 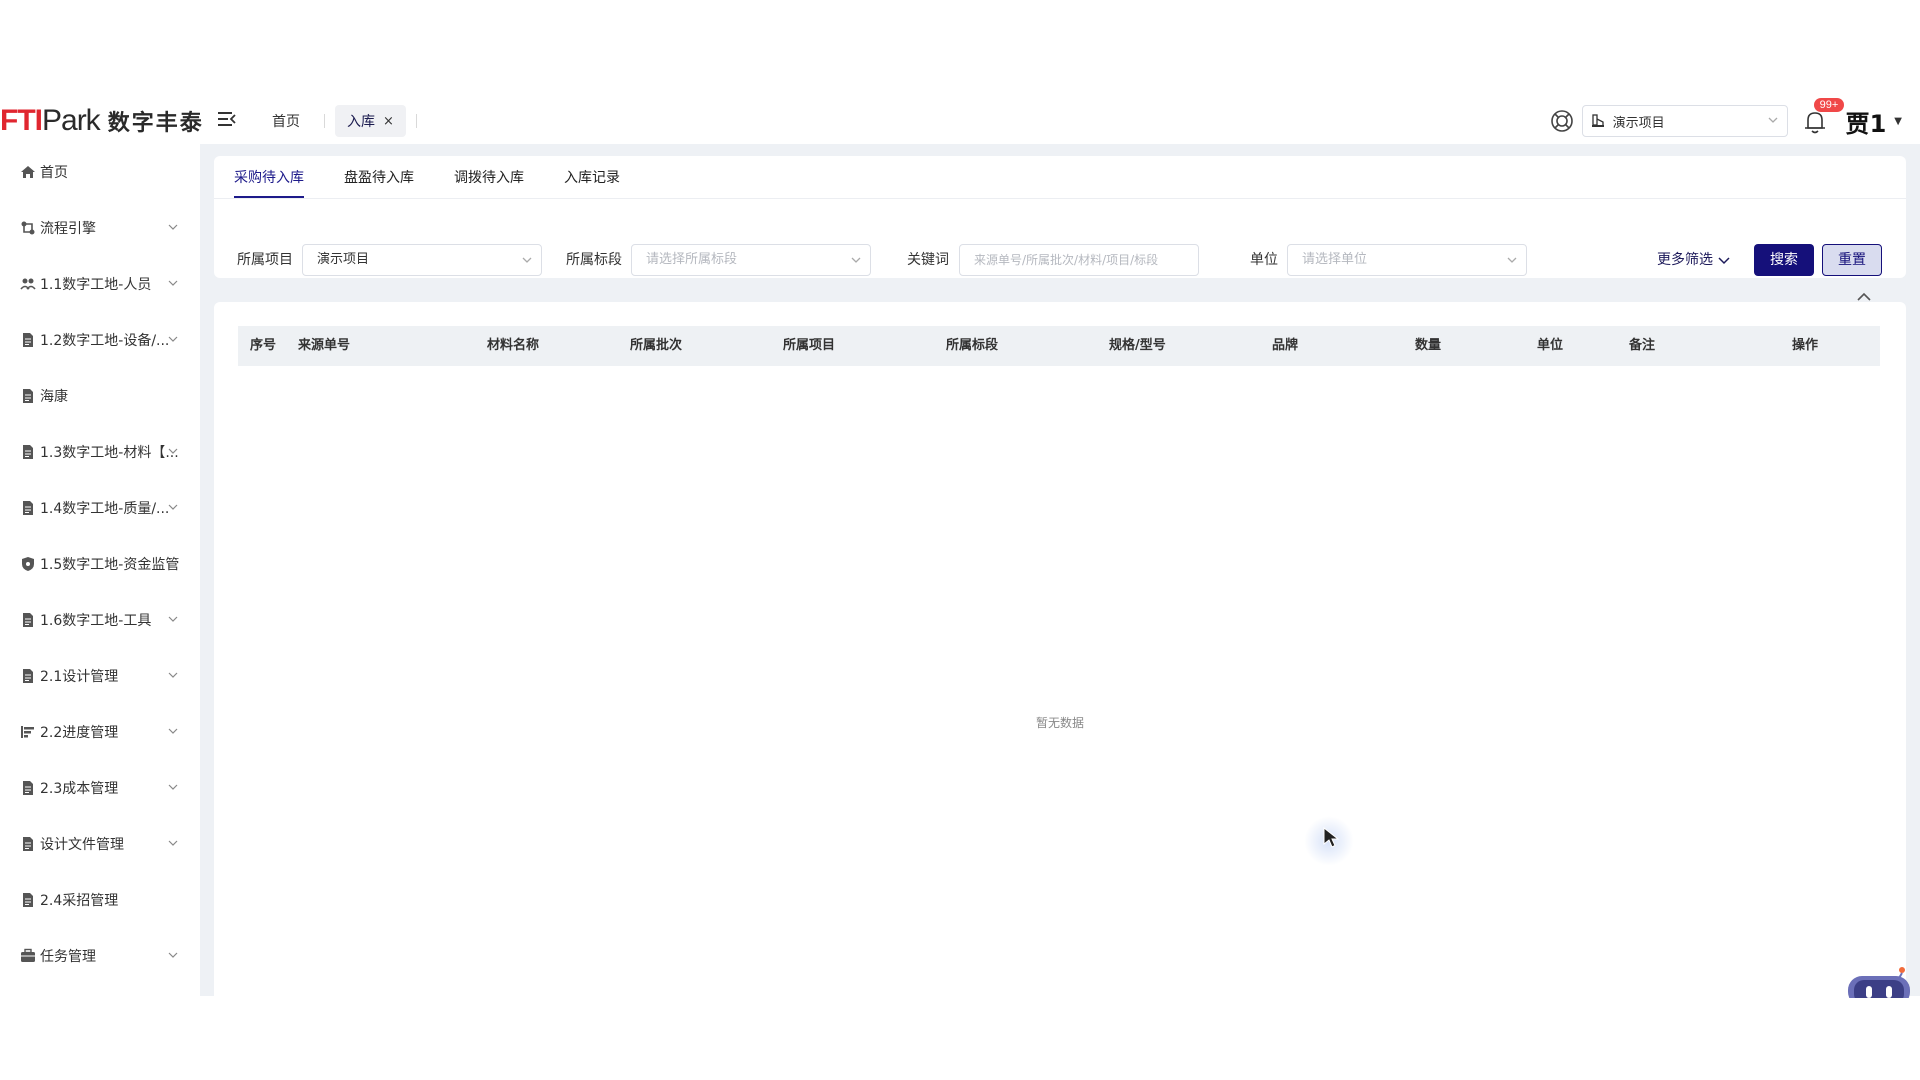 I want to click on briefcase-icon, so click(x=28, y=955).